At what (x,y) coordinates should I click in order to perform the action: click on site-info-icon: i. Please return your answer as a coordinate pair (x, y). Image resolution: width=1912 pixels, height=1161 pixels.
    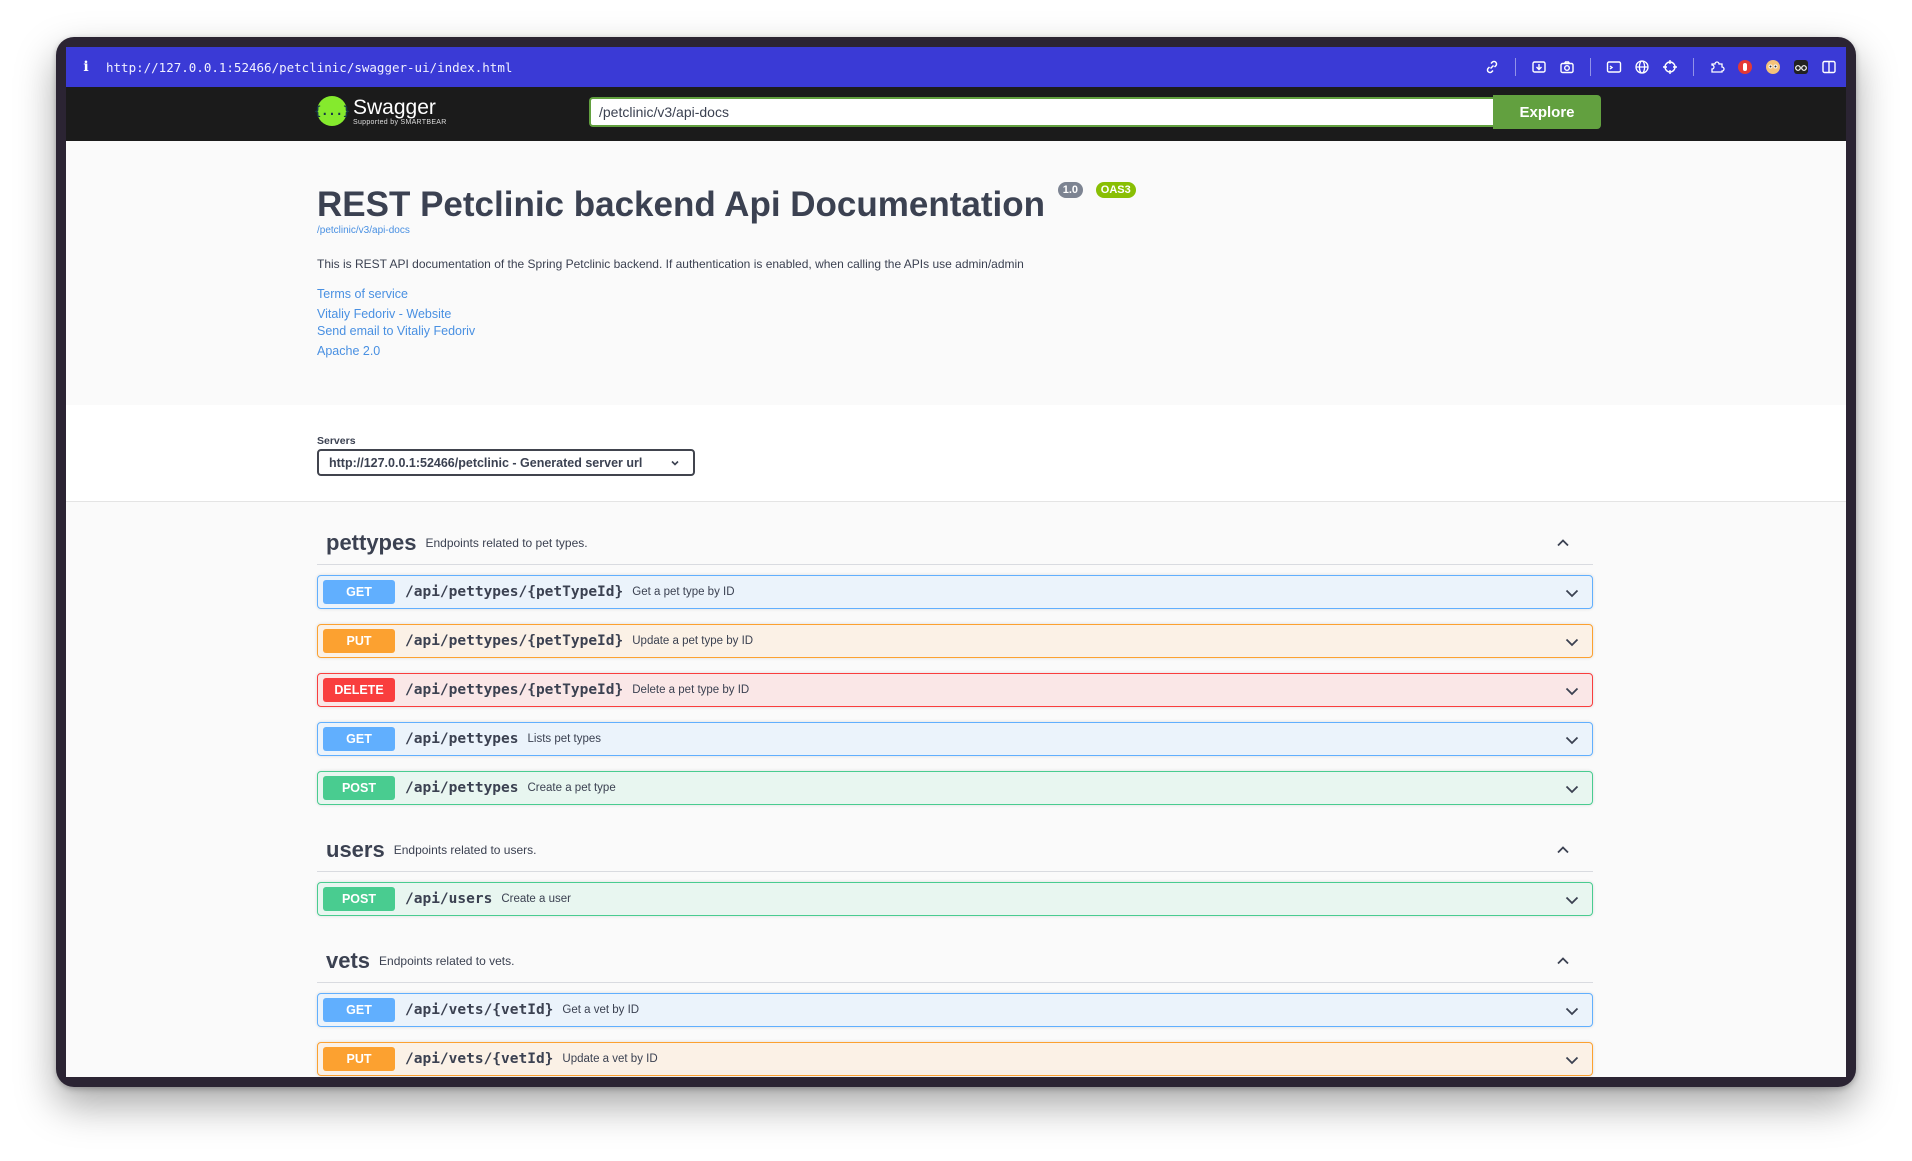
    Looking at the image, I should click on (86, 67).